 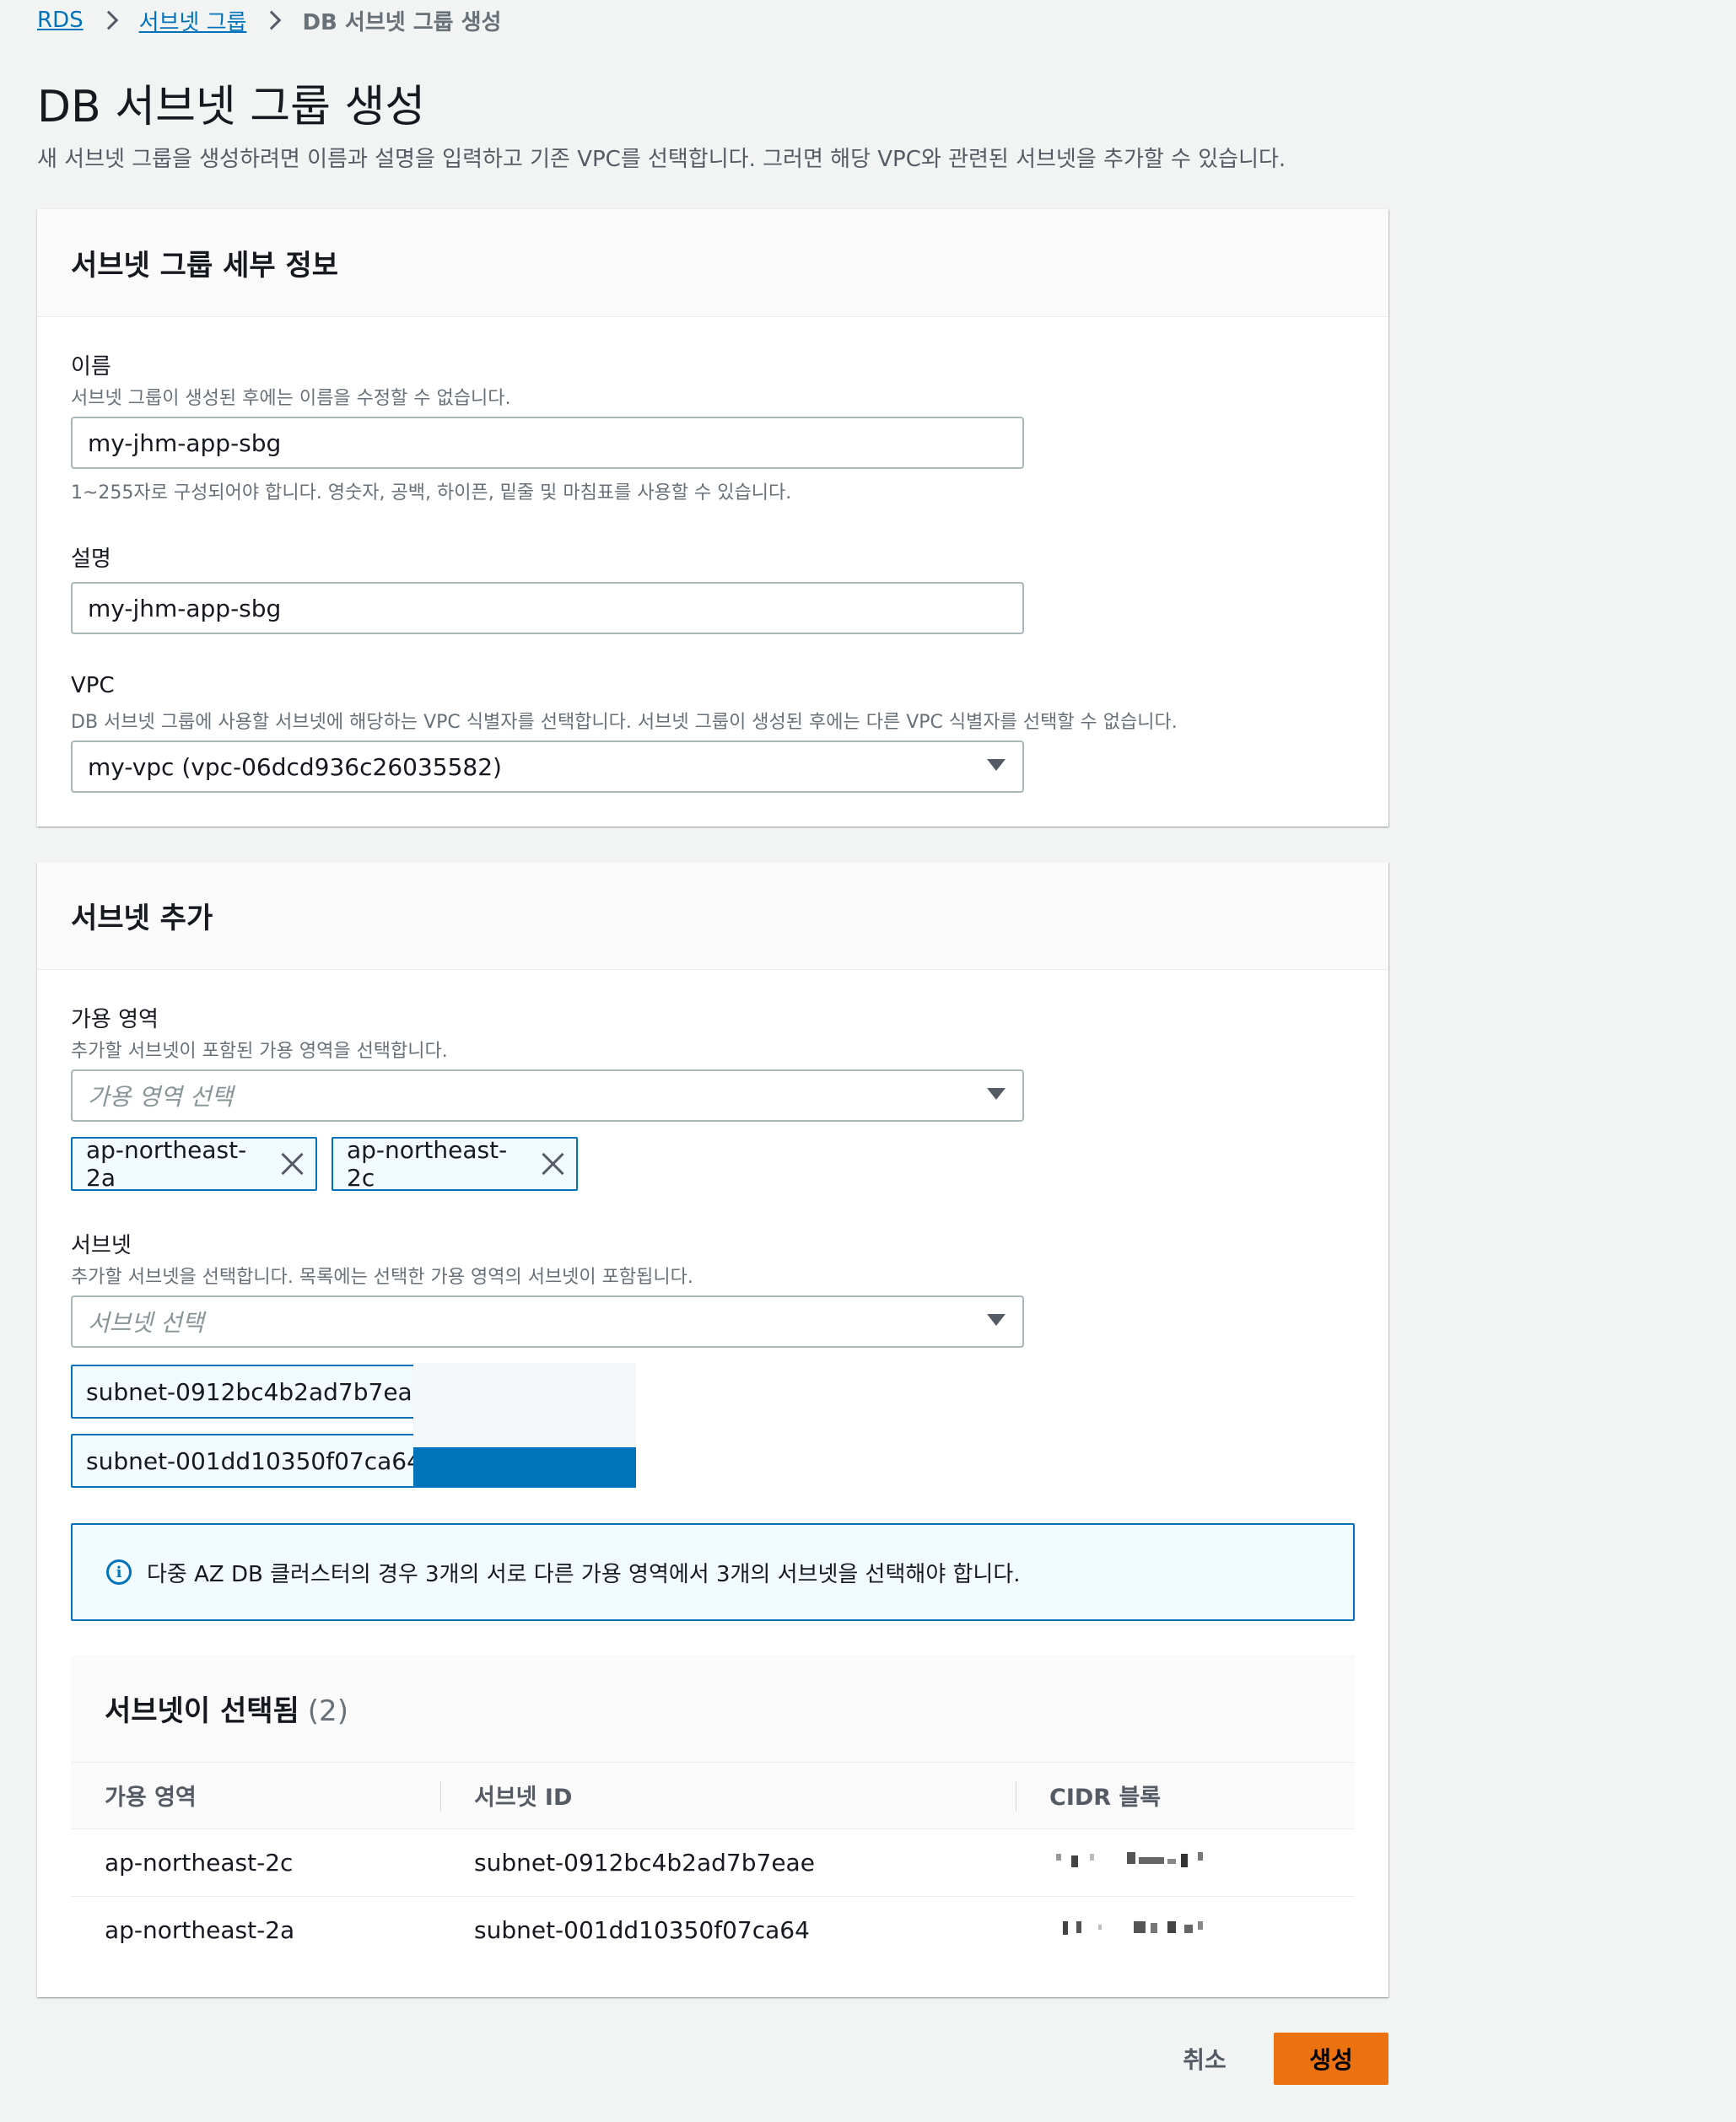 I want to click on description-label: 설명, so click(x=91, y=559).